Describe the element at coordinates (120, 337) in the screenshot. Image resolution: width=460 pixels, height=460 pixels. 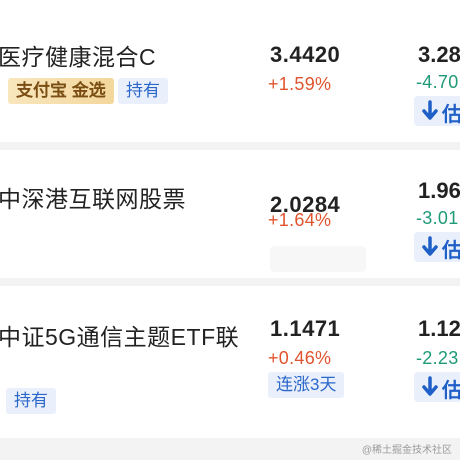
I see `fund-name: 中证5G通信主题ETF联` at that location.